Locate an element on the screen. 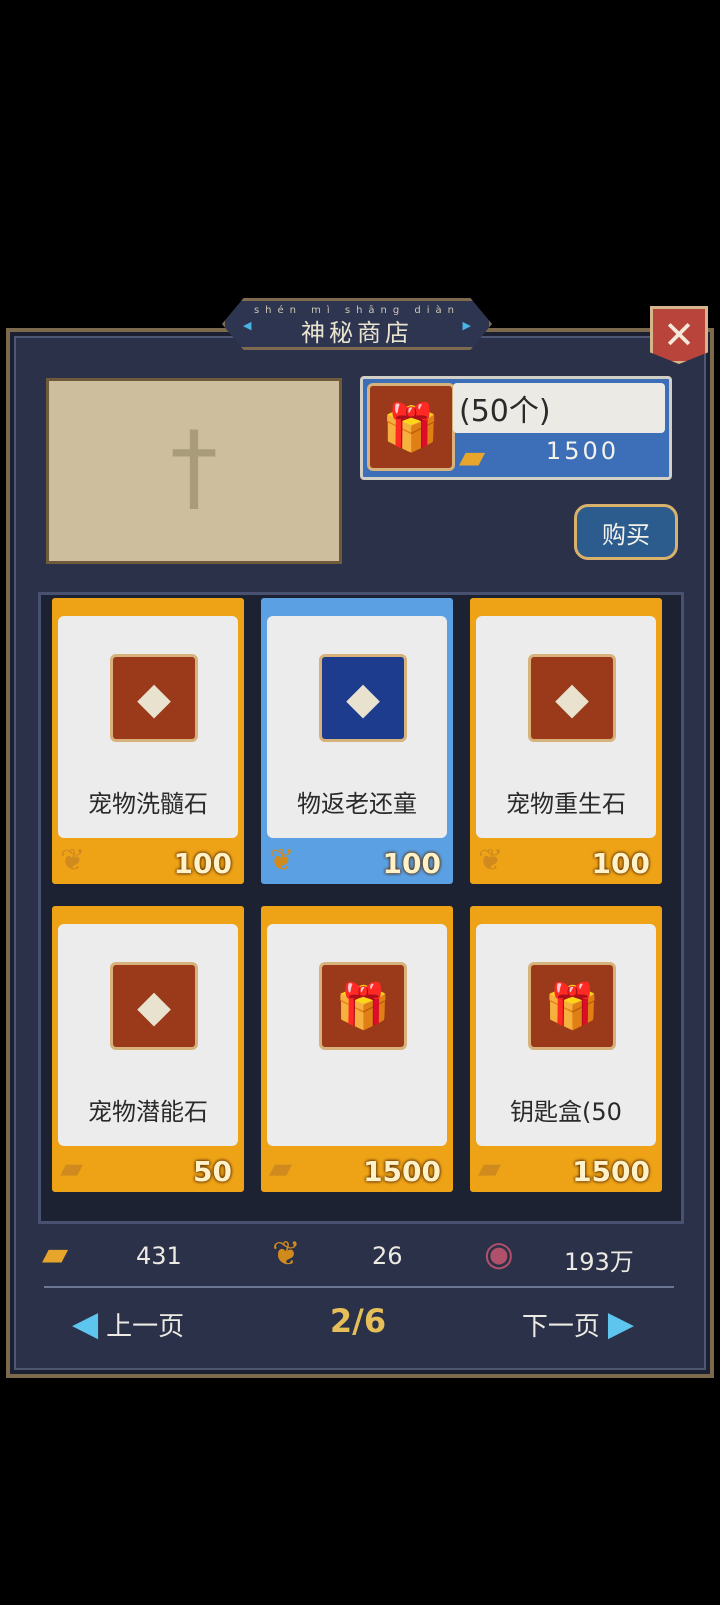 The width and height of the screenshot is (720, 1605). next-page-button: 下一页 ▶ is located at coordinates (578, 1324).